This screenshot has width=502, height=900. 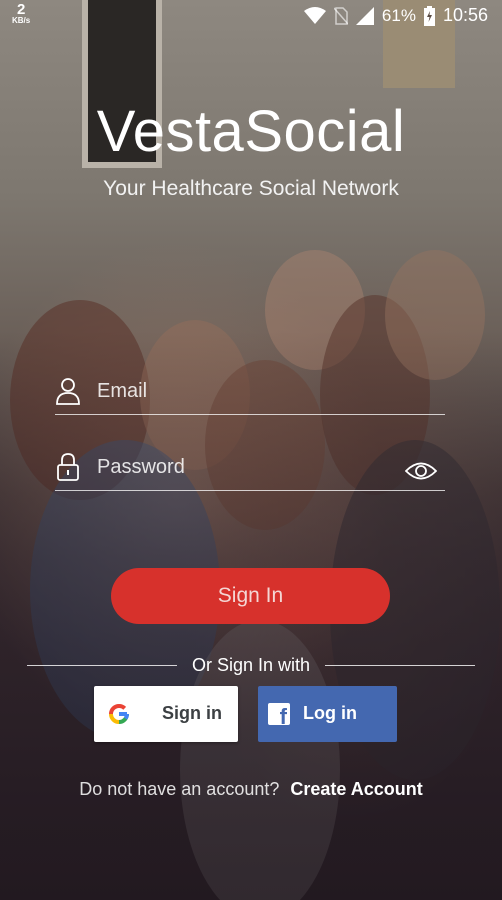 What do you see at coordinates (192, 713) in the screenshot?
I see `google-sign-in-label: Sign in` at bounding box center [192, 713].